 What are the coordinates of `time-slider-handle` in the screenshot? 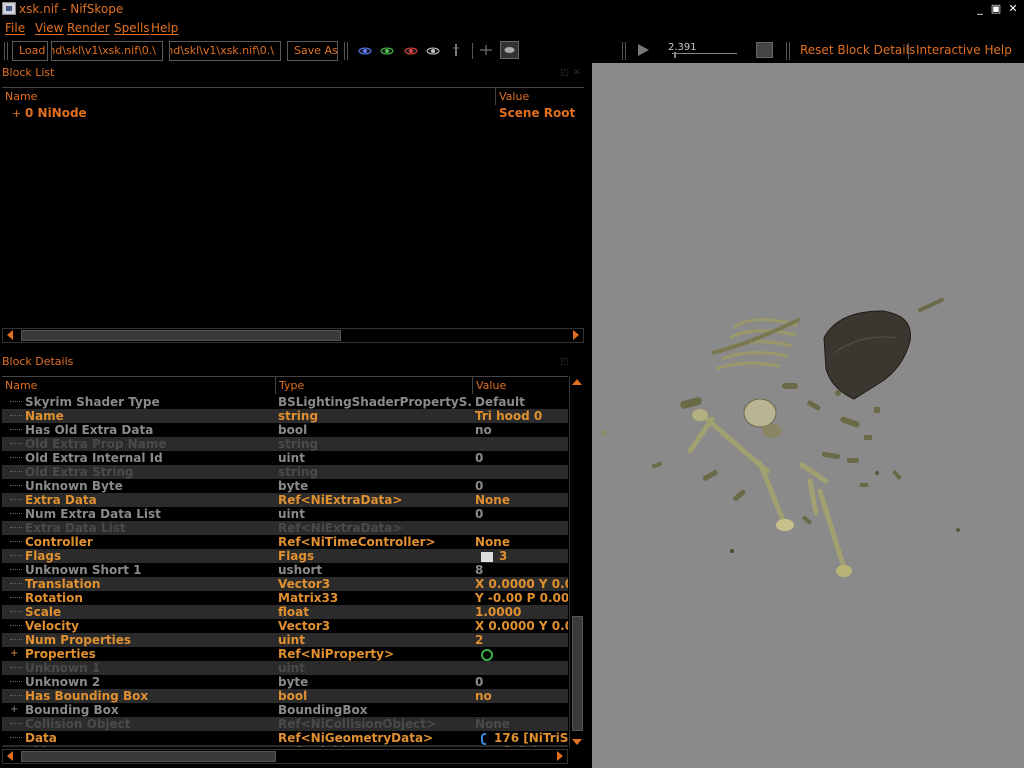 It's located at (675, 55).